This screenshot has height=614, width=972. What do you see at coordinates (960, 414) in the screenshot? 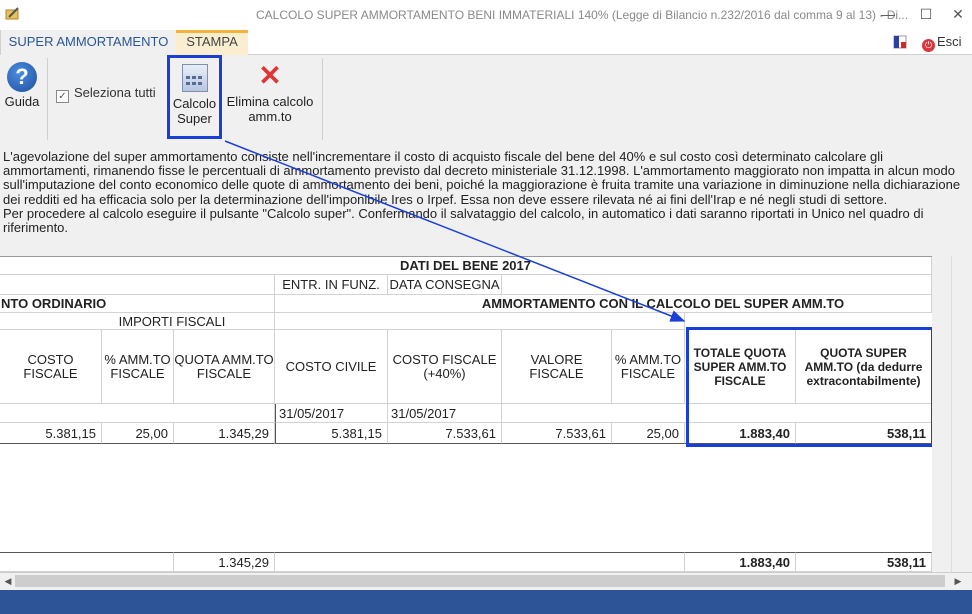
I see `vertical-scrollbar` at bounding box center [960, 414].